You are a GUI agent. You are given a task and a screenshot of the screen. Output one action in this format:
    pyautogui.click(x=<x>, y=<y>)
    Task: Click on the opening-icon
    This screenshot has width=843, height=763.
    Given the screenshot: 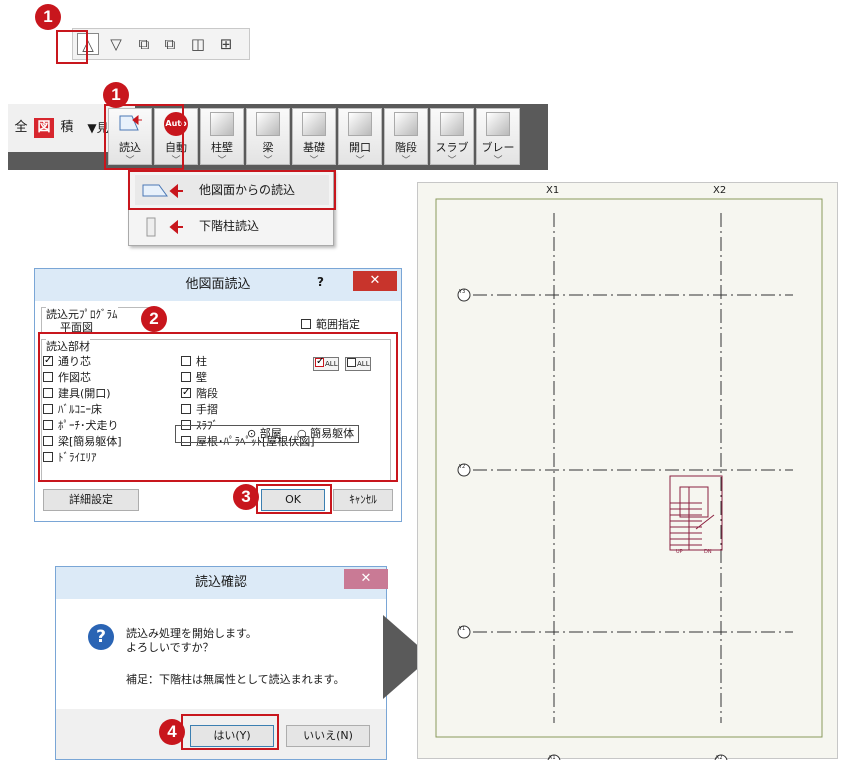 What is the action you would take?
    pyautogui.click(x=360, y=124)
    